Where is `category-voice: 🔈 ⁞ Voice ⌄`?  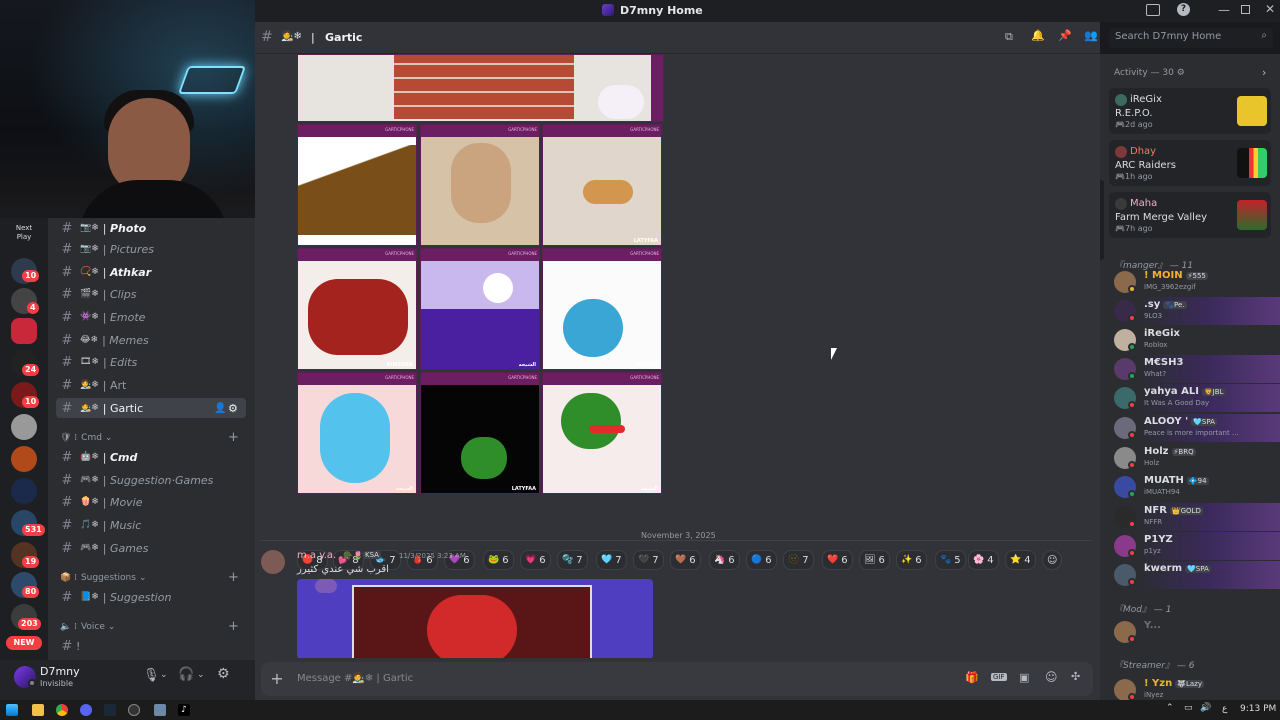 category-voice: 🔈 ⁞ Voice ⌄ is located at coordinates (87, 627).